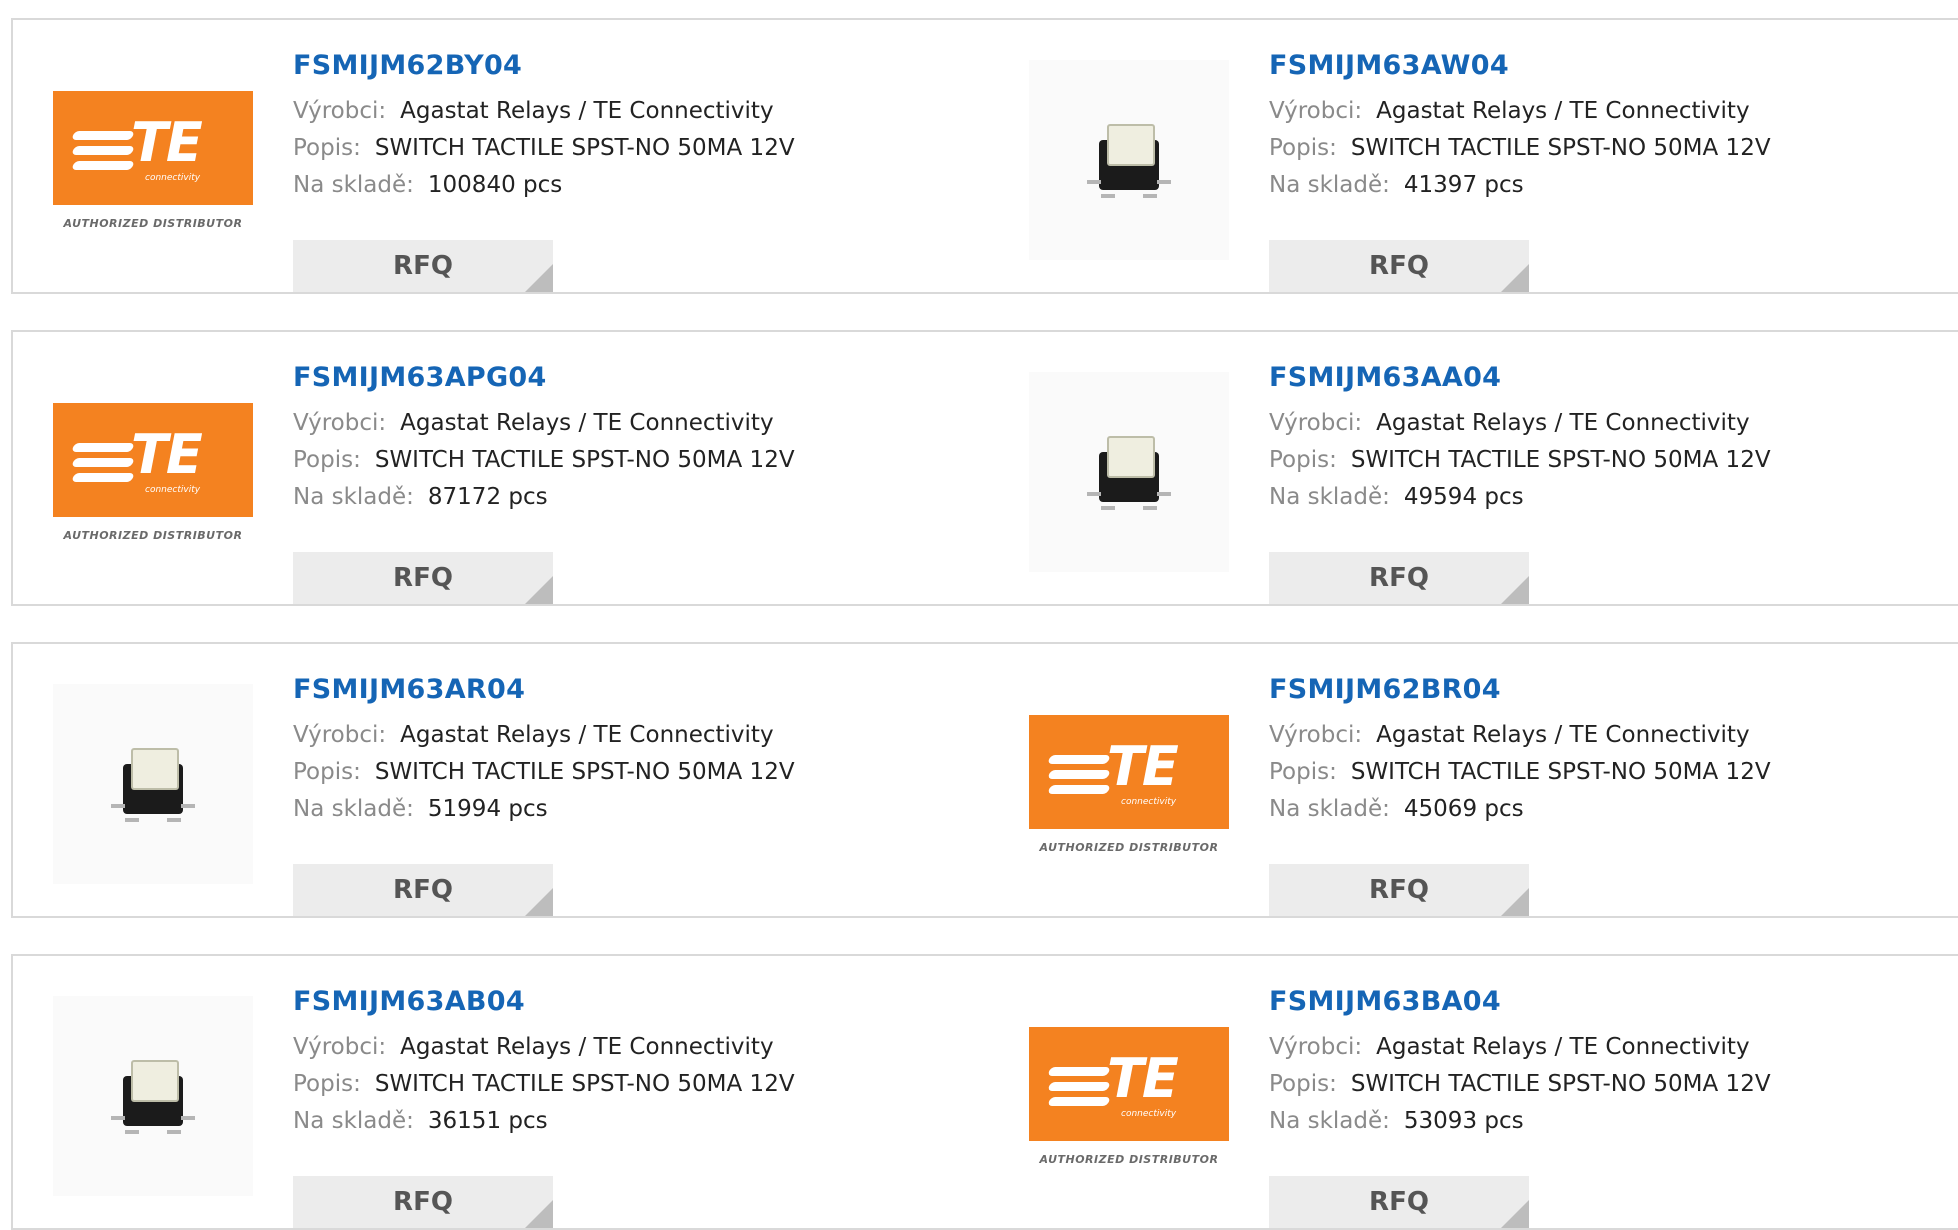  I want to click on part-number-link: FSMIJM63AR04, so click(623, 689).